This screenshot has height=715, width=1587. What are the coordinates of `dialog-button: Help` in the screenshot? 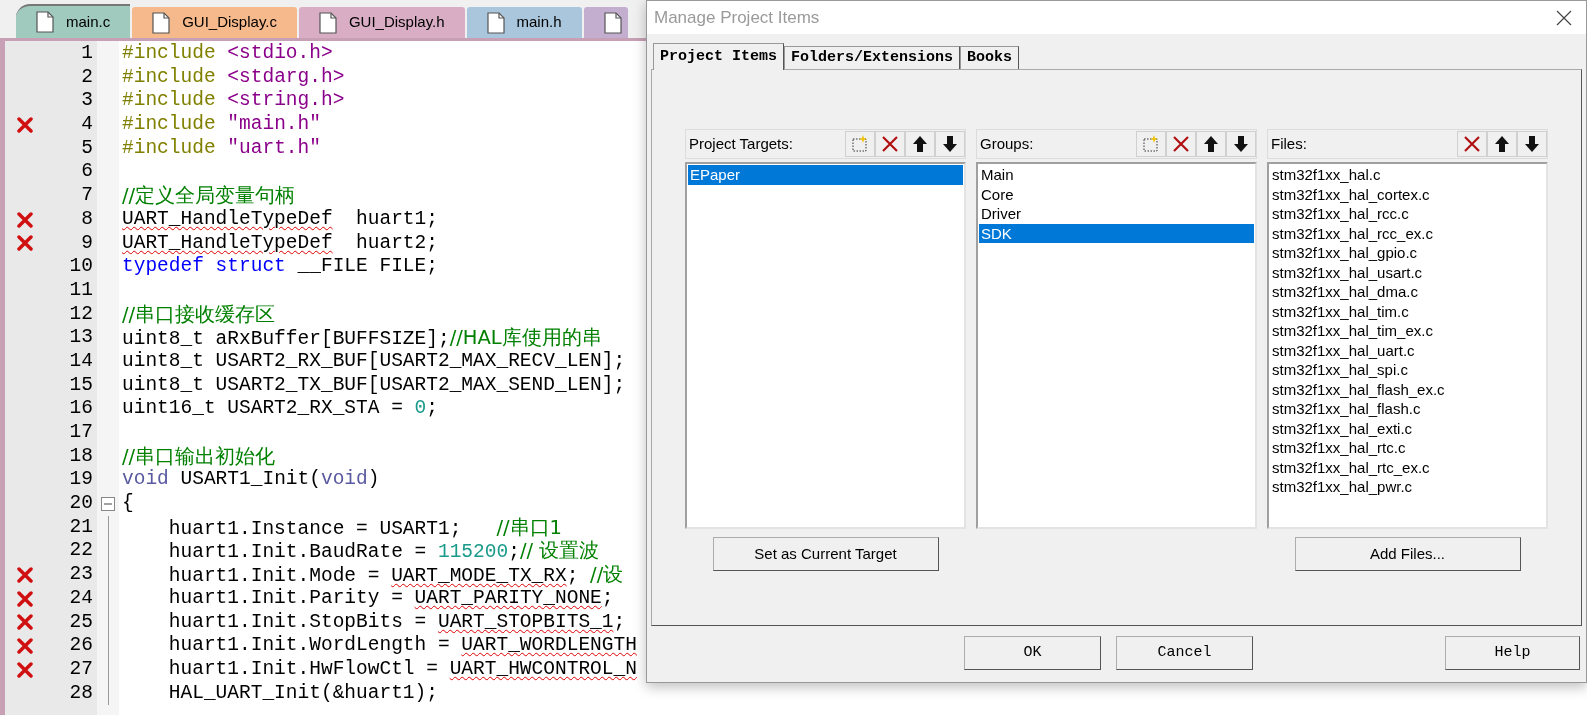 It's located at (1512, 653).